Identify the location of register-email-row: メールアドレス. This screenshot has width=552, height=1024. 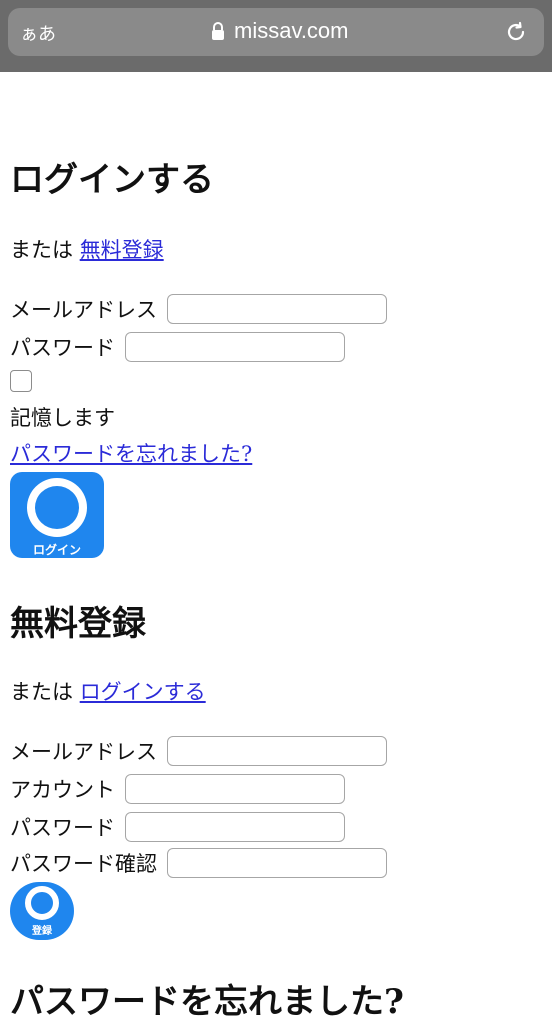
(198, 751).